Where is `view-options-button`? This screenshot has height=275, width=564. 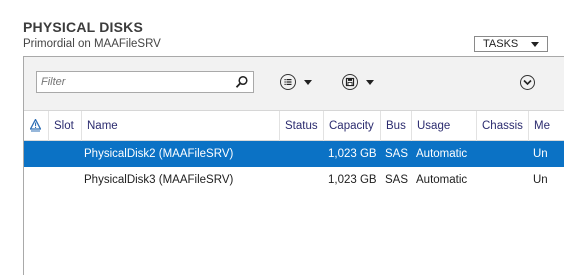 view-options-button is located at coordinates (296, 82).